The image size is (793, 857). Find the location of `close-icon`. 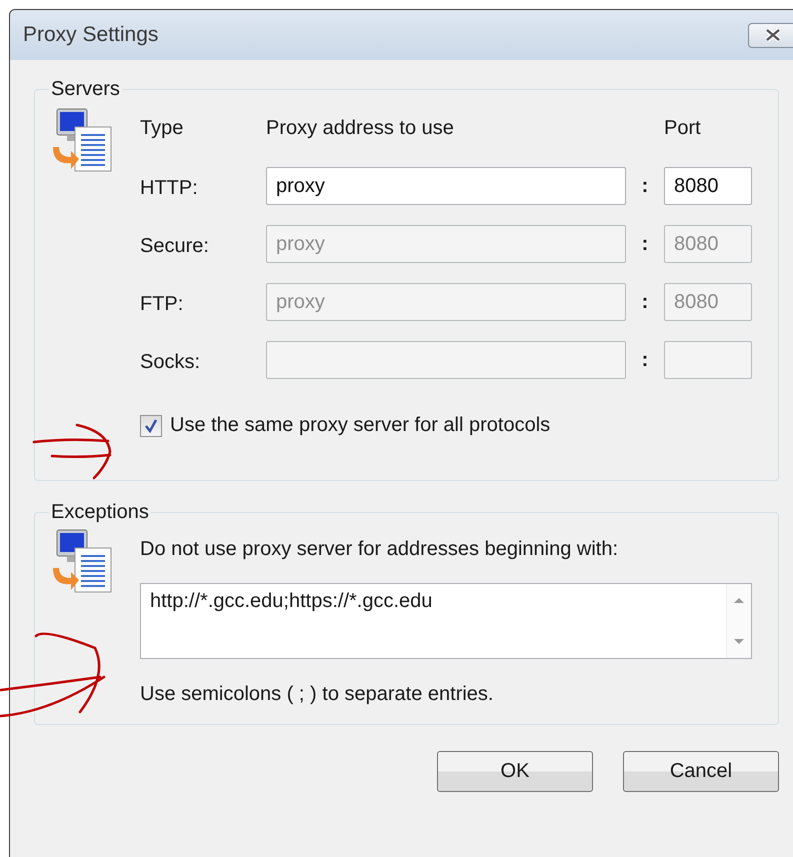

close-icon is located at coordinates (773, 35).